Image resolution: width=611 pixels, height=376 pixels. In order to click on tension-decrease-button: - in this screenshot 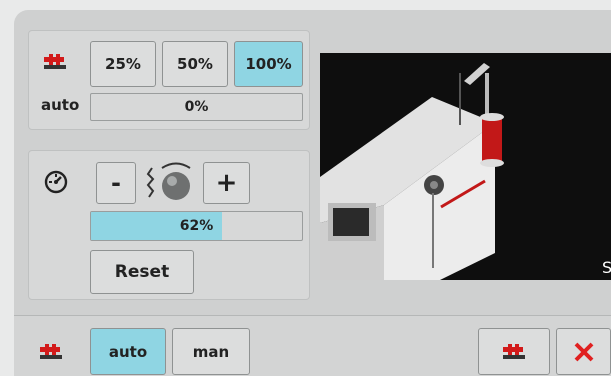, I will do `click(116, 183)`.